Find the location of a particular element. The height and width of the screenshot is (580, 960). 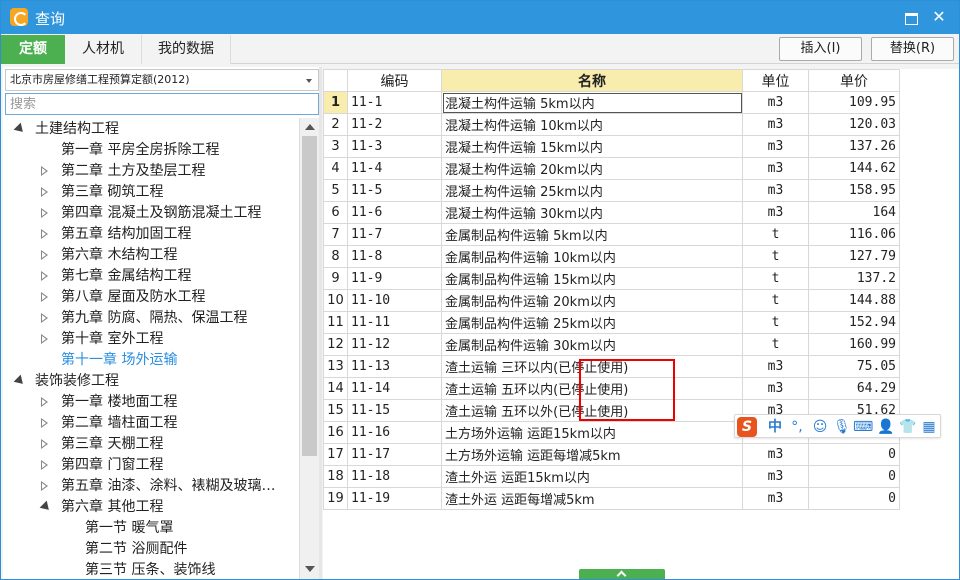

column-header-unit: 单位 is located at coordinates (775, 80).